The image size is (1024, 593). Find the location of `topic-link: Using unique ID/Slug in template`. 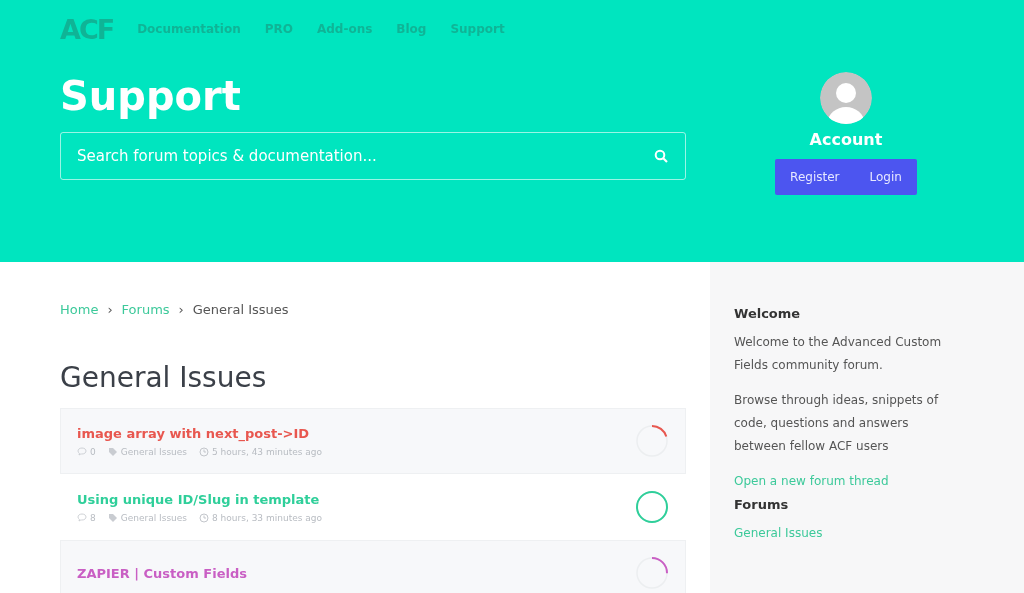

topic-link: Using unique ID/Slug in template is located at coordinates (199, 499).